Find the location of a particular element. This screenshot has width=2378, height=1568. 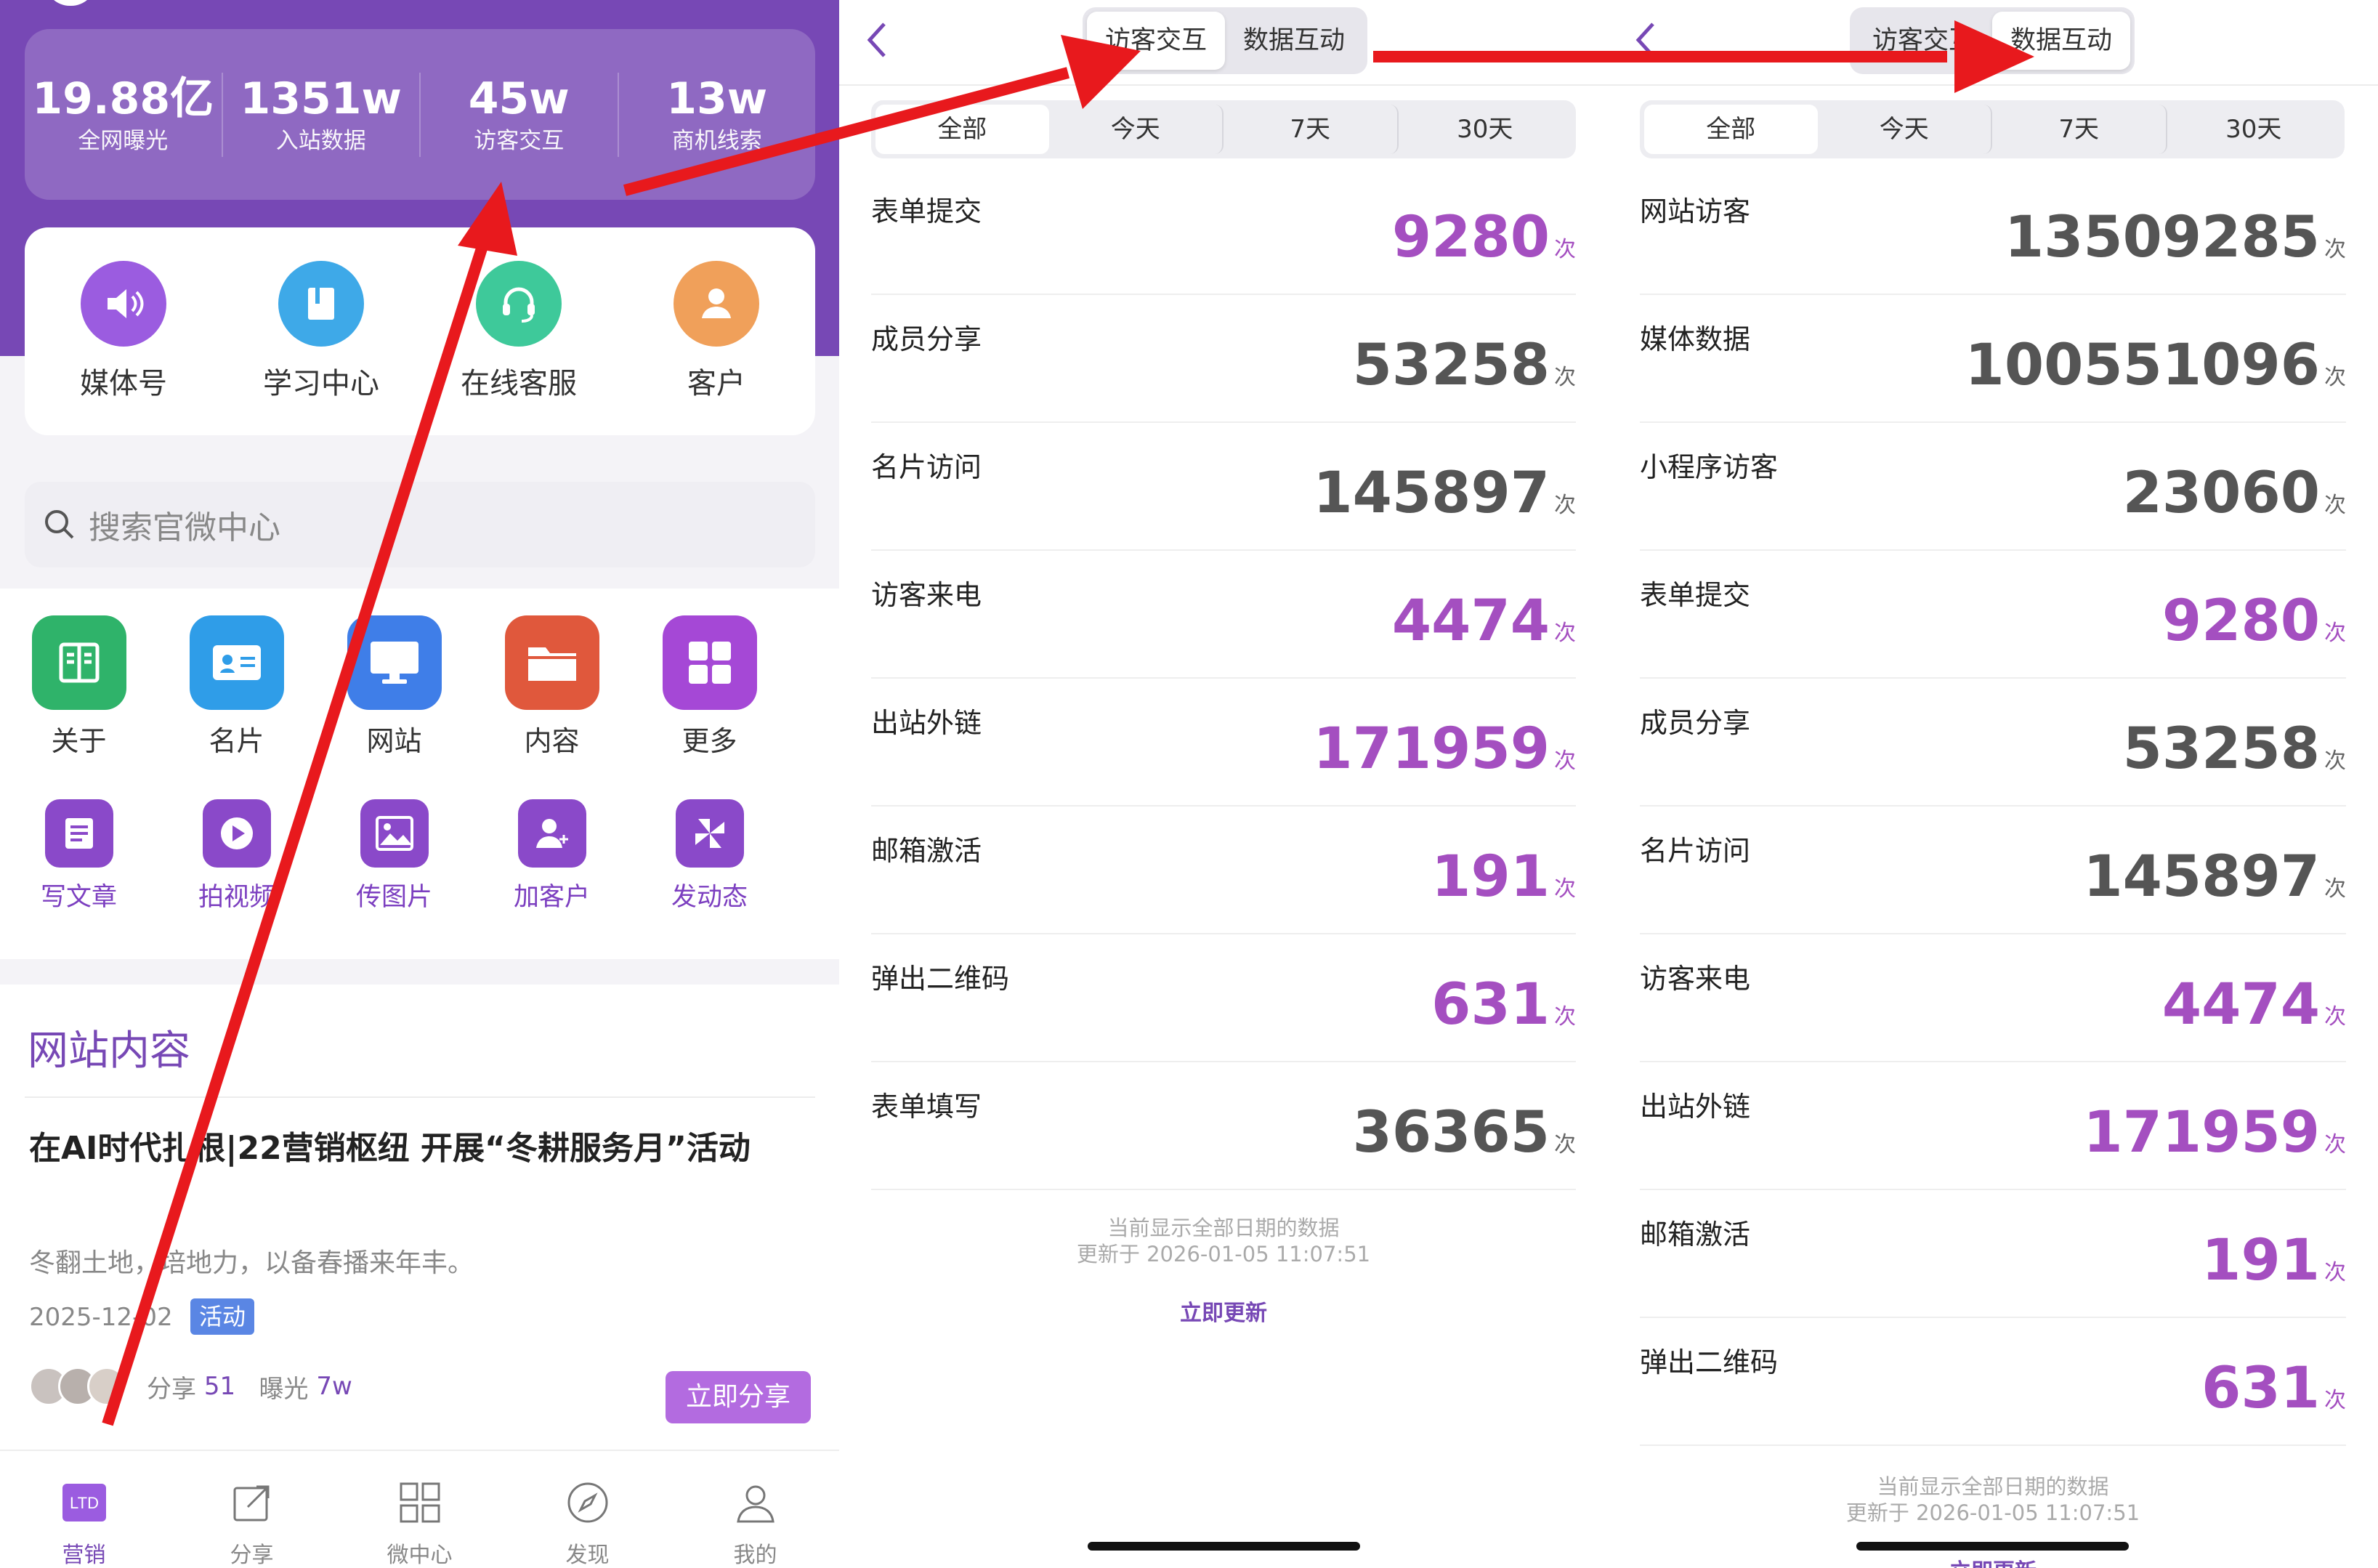

stat-visitor: 45w 访客交互 is located at coordinates (520, 114).